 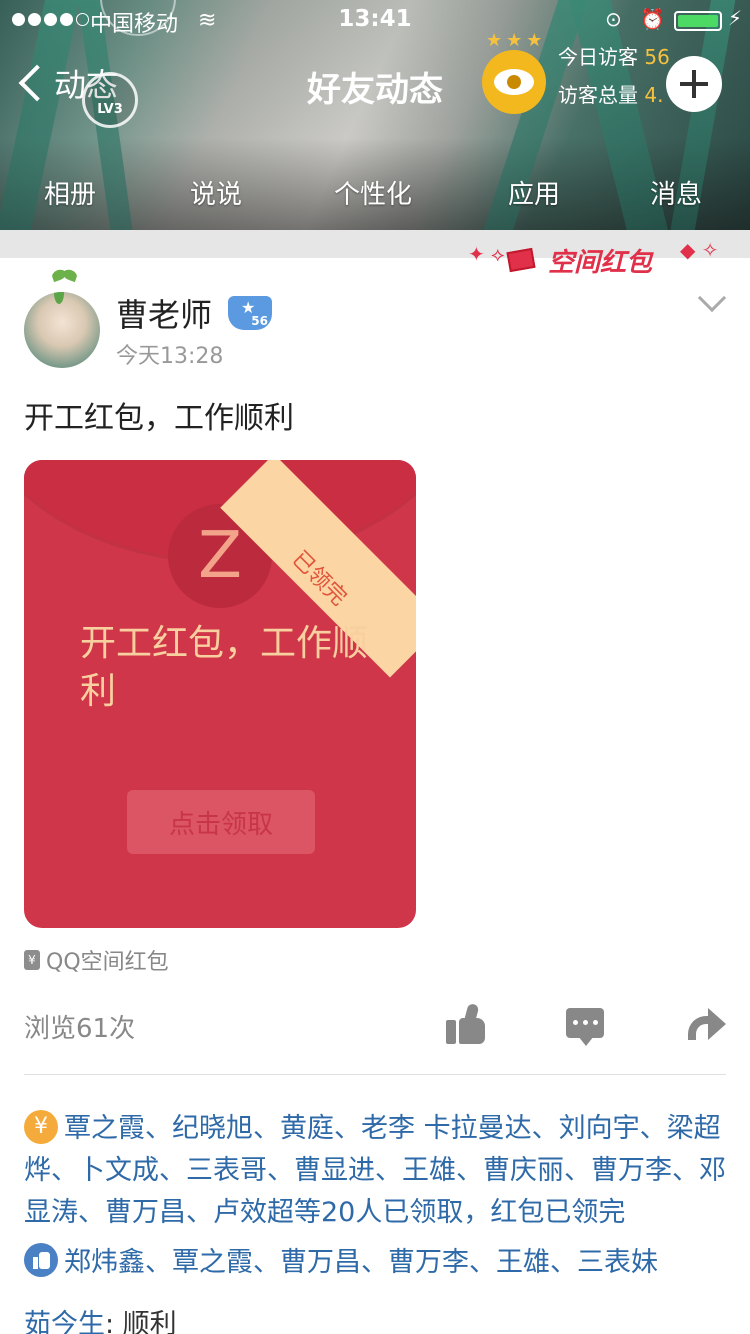 What do you see at coordinates (41, 1127) in the screenshot?
I see `yen-icon: ¥` at bounding box center [41, 1127].